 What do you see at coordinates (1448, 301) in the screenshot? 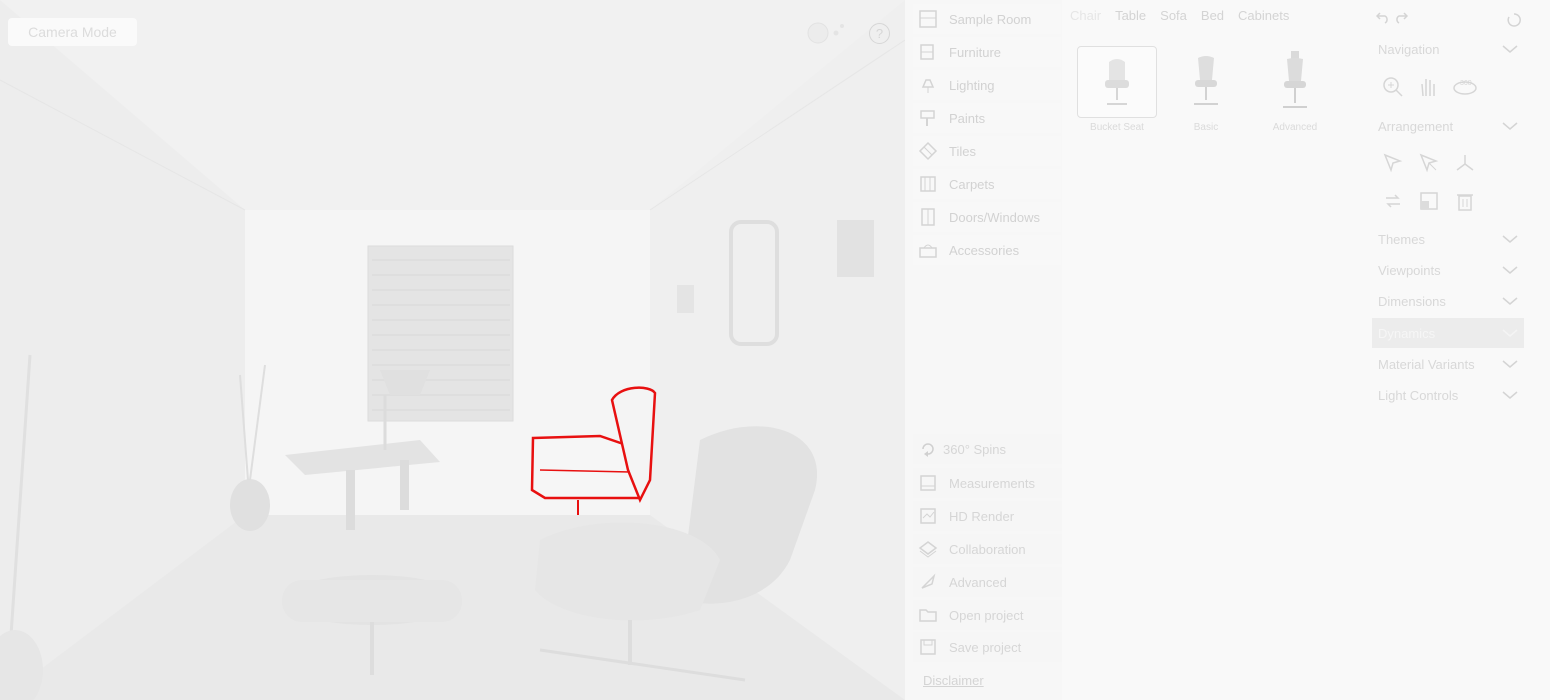
I see `section-dimensions: Dimensions` at bounding box center [1448, 301].